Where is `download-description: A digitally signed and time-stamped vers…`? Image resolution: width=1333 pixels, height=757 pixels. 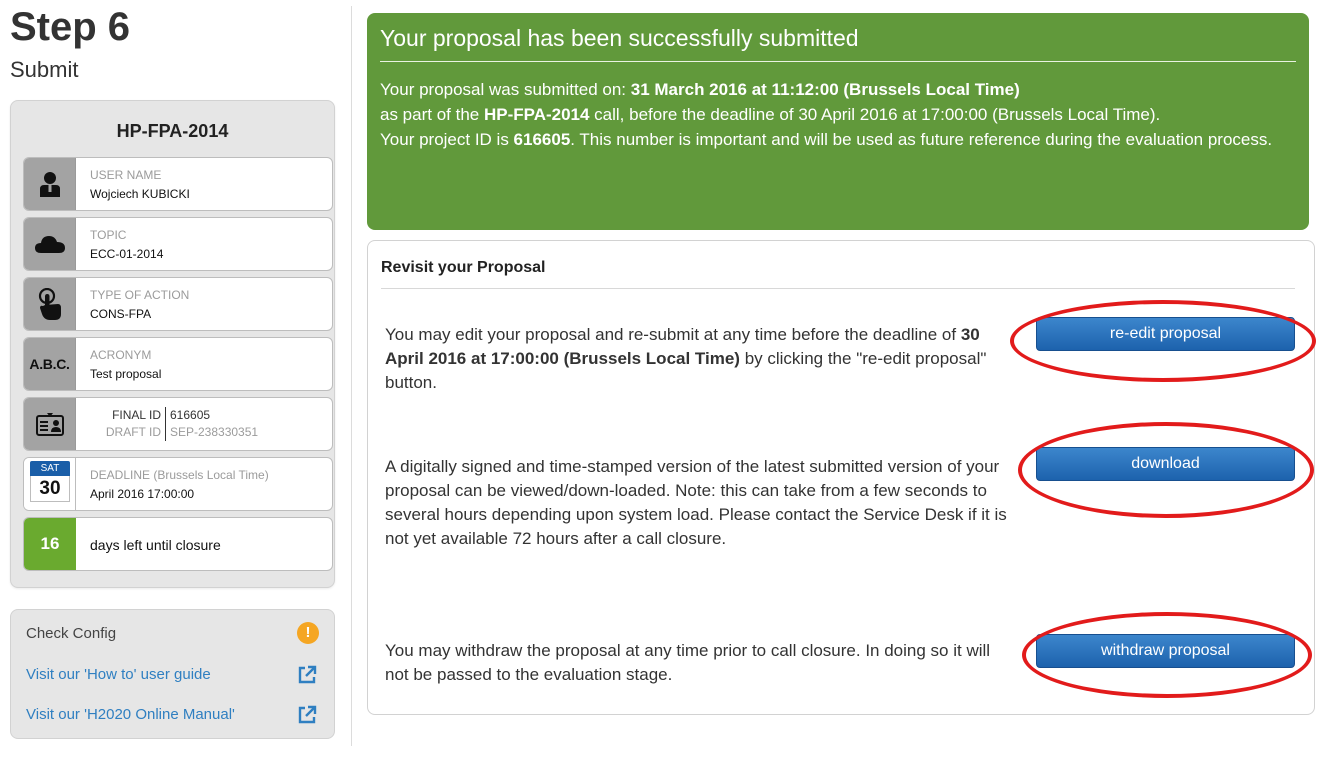
download-description: A digitally signed and time-stamped vers… is located at coordinates (696, 502).